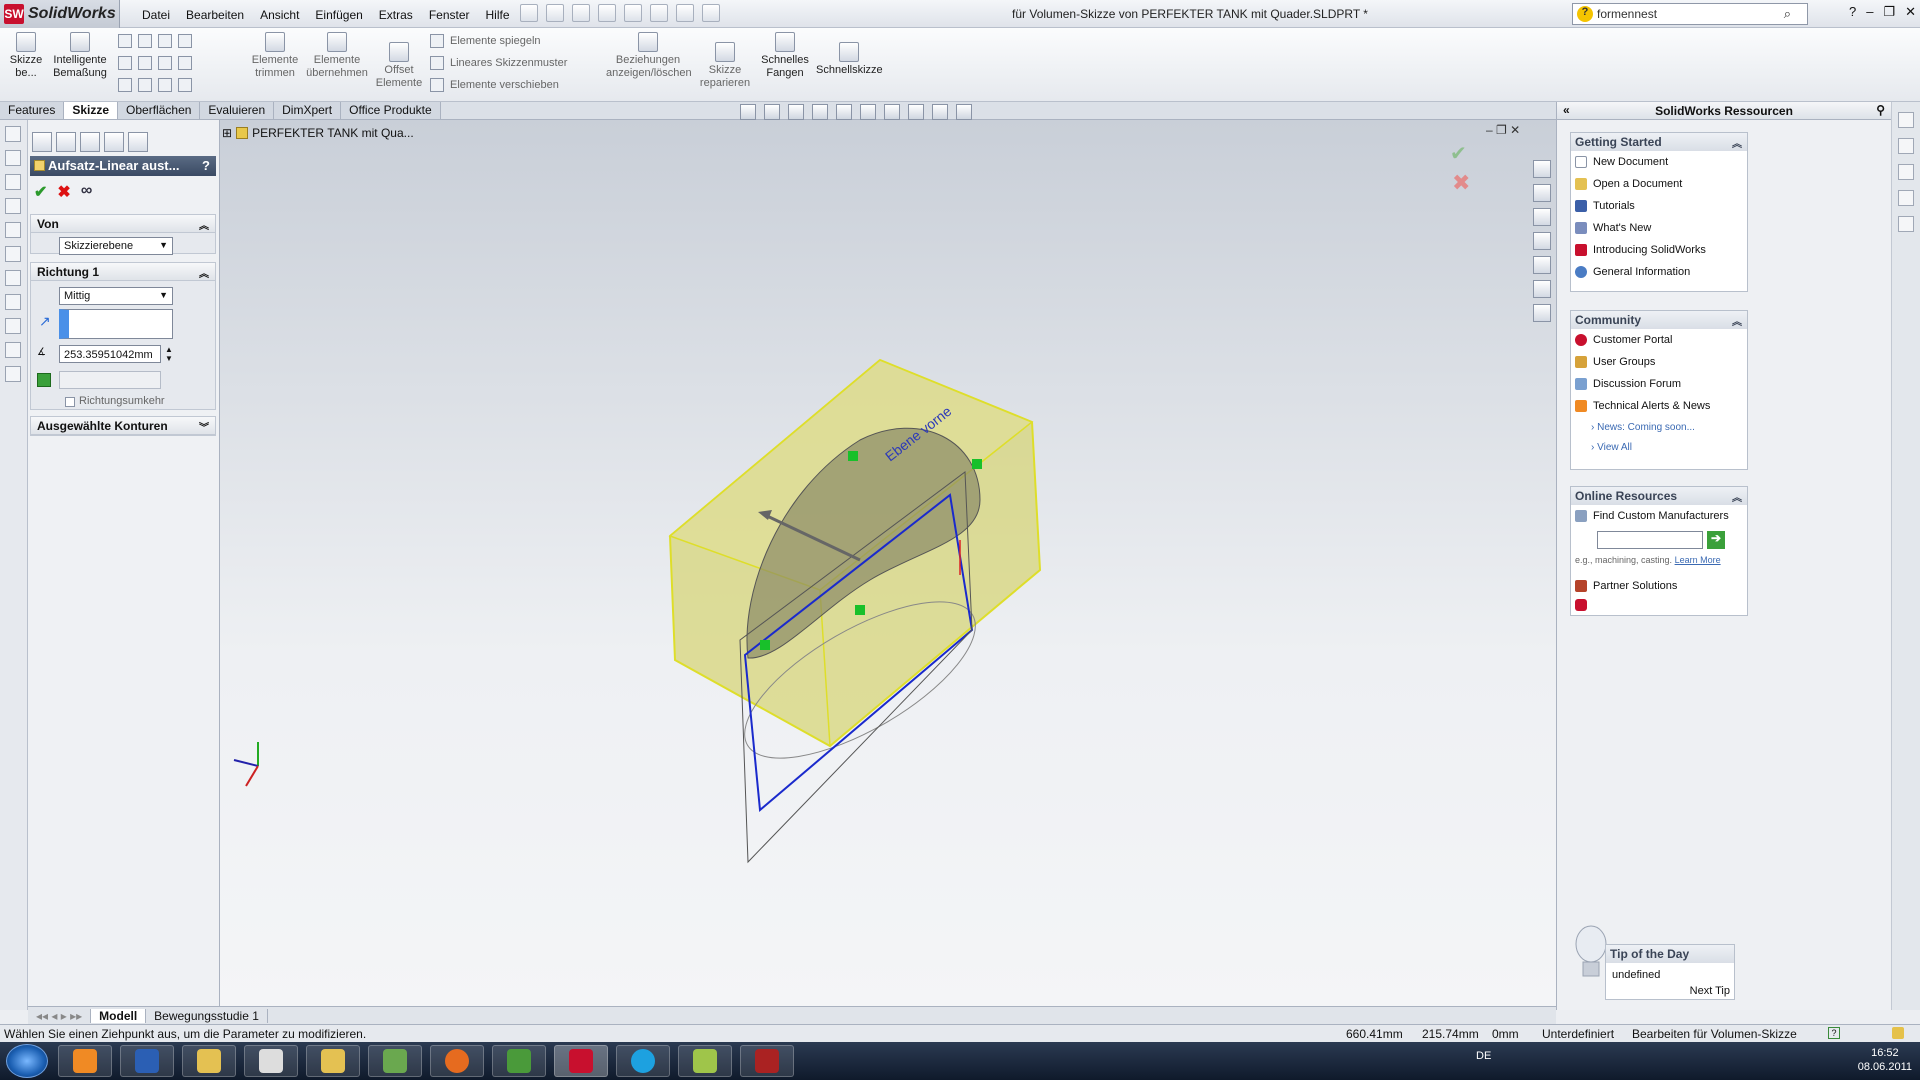  I want to click on menu-bearbeiten: Bearbeiten, so click(215, 15).